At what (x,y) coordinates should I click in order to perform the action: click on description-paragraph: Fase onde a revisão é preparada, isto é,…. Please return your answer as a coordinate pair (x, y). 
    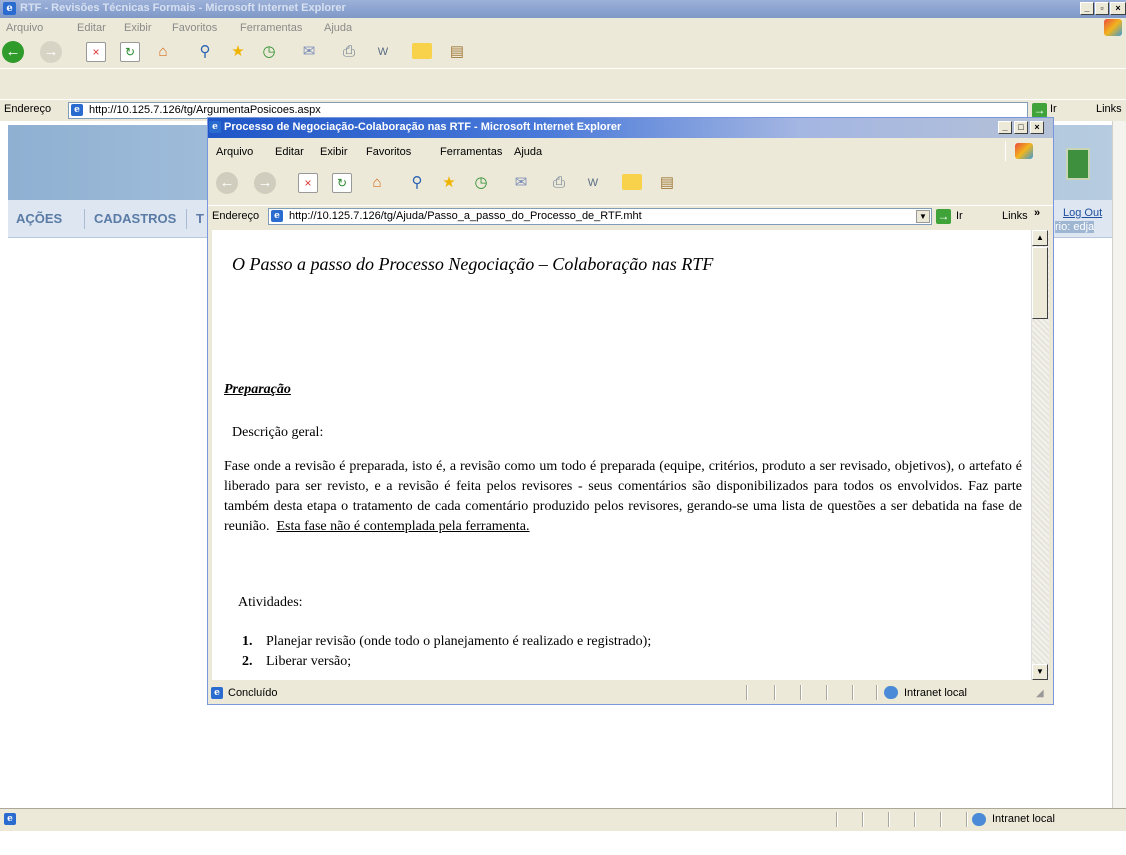
    Looking at the image, I should click on (623, 497).